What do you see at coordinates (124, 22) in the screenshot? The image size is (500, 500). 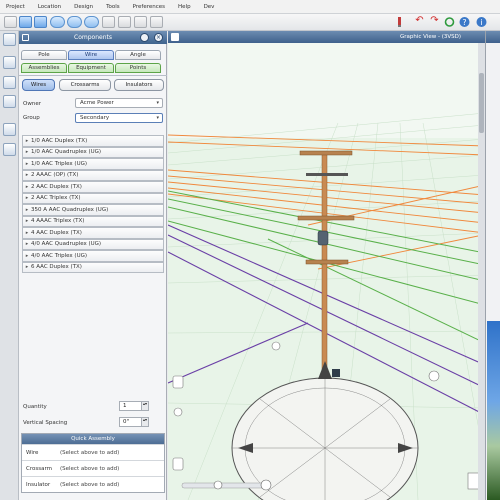 I see `layers-icon` at bounding box center [124, 22].